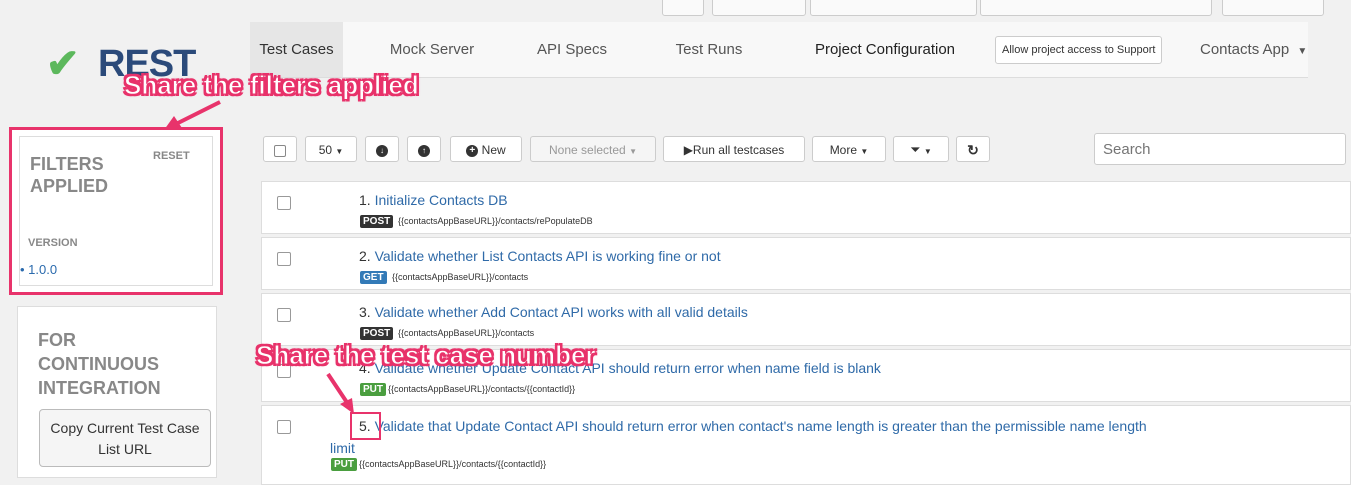 The image size is (1351, 485). I want to click on tab-project-configuration: Project Configuration, so click(885, 49).